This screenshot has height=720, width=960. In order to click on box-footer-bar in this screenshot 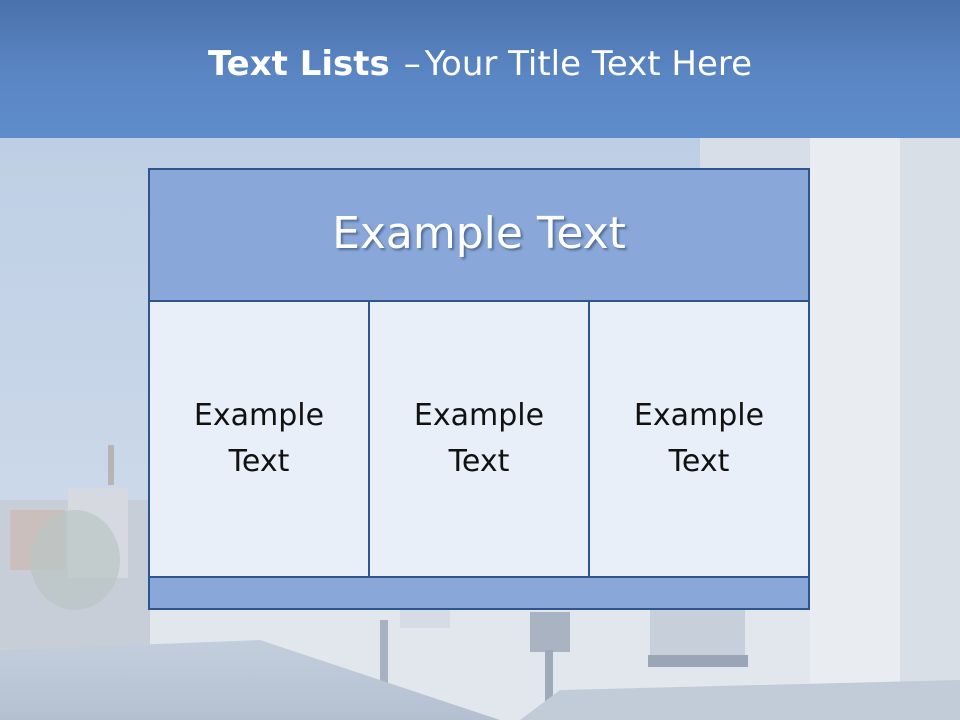, I will do `click(479, 593)`.